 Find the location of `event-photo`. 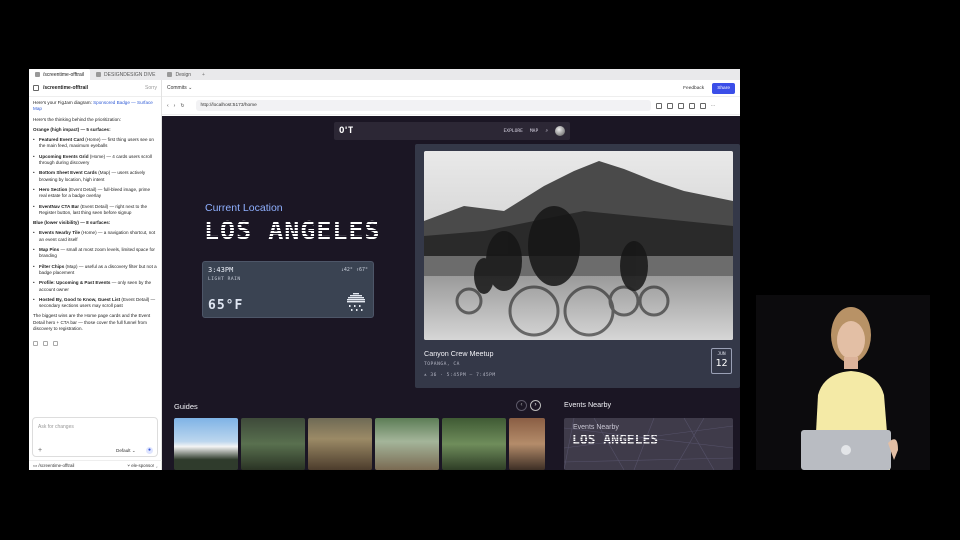

event-photo is located at coordinates (578, 245).